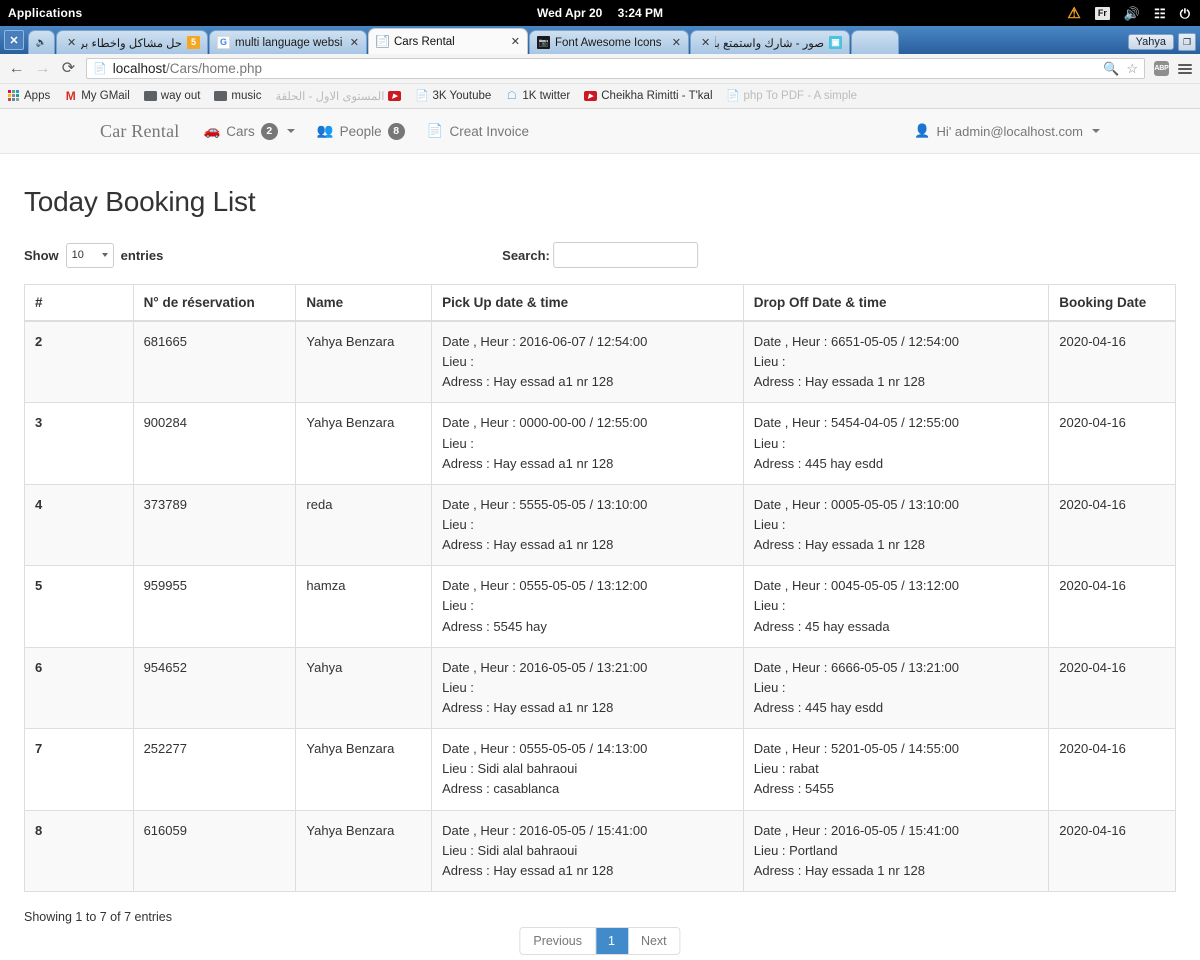  I want to click on twitter-icon: ☖, so click(511, 95).